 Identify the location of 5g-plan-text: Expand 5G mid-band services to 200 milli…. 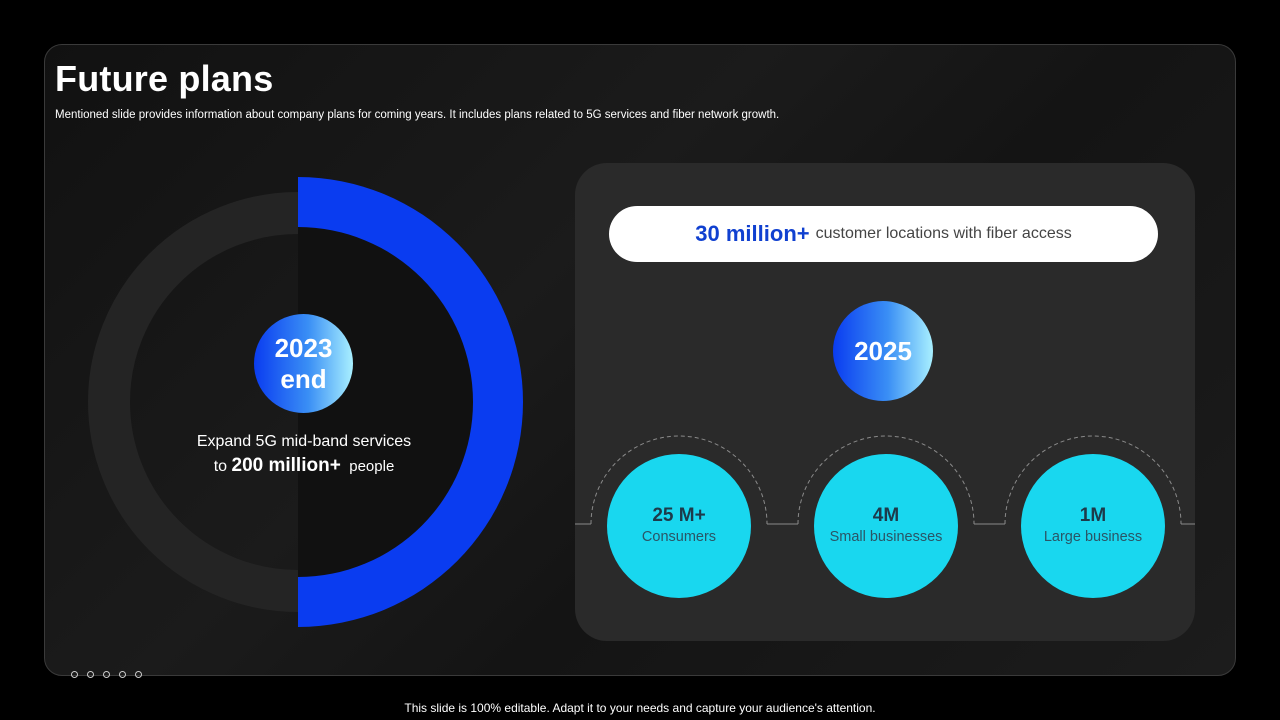
(304, 454).